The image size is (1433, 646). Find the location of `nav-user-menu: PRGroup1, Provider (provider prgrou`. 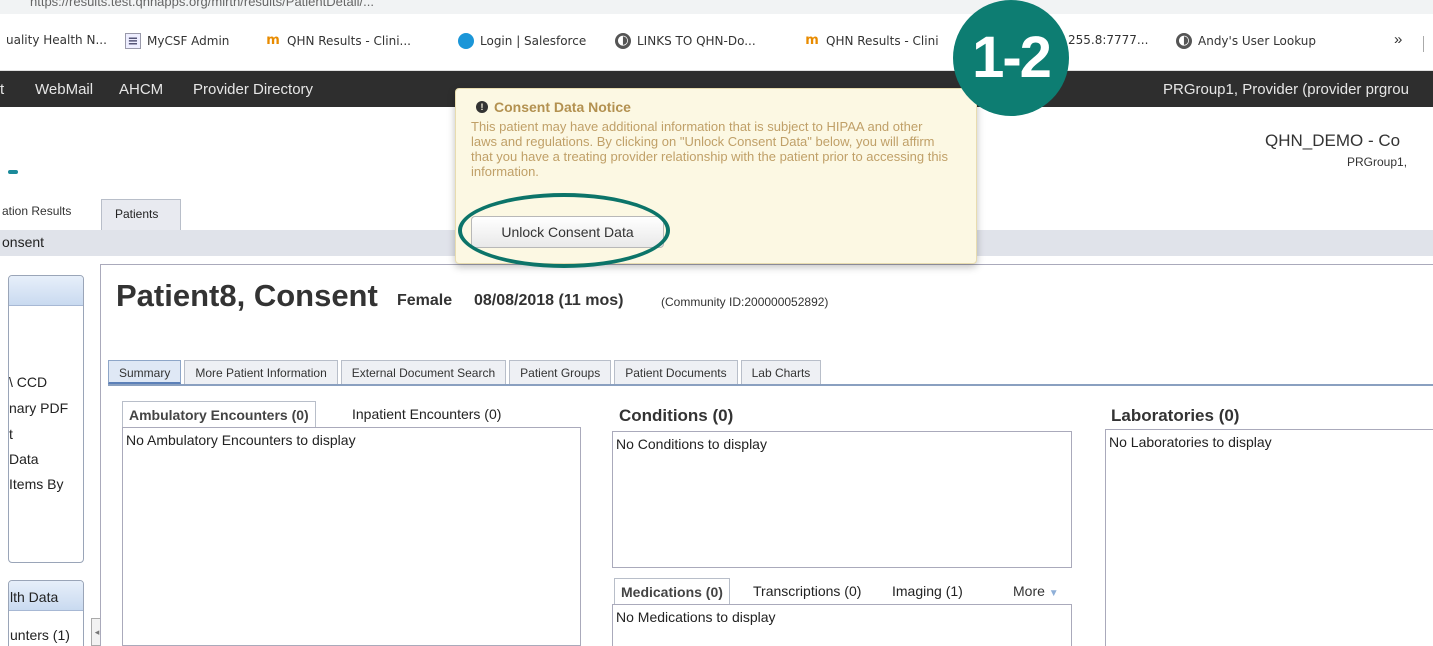

nav-user-menu: PRGroup1, Provider (provider prgrou is located at coordinates (1286, 89).